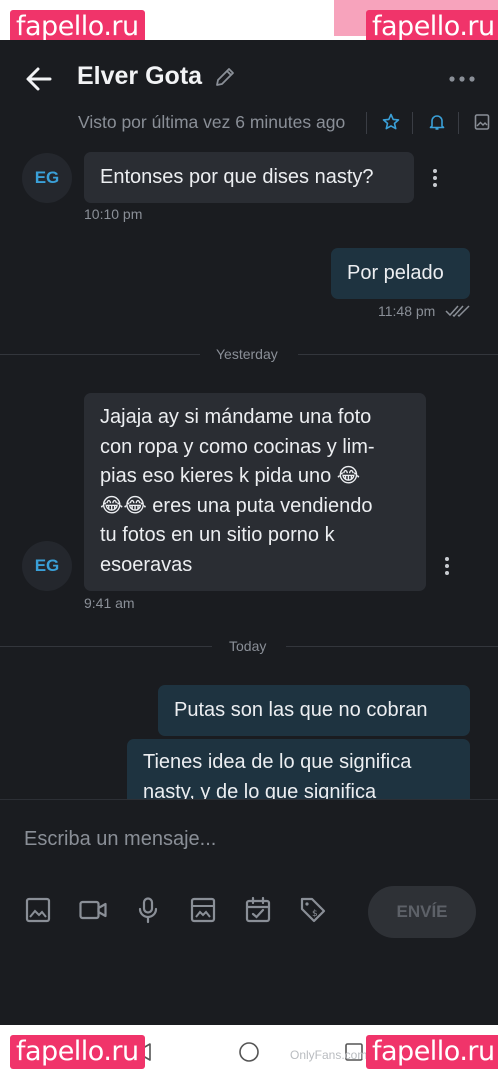  I want to click on message-text: Por pelado, so click(395, 273).